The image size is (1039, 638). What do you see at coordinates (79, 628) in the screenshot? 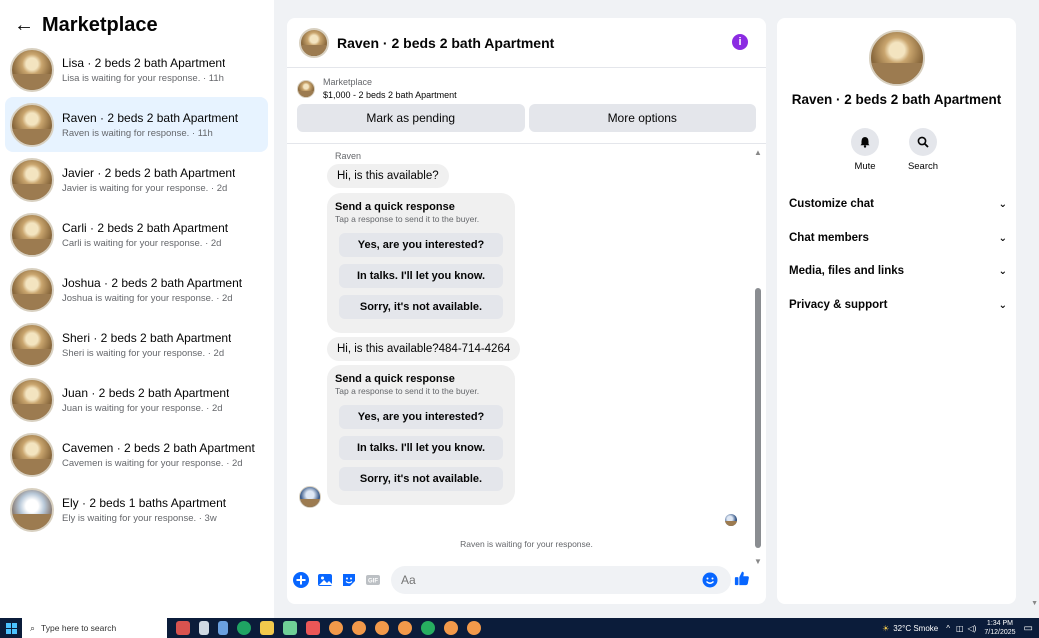
I see `taskbar-search-placeholder: Type here to search` at bounding box center [79, 628].